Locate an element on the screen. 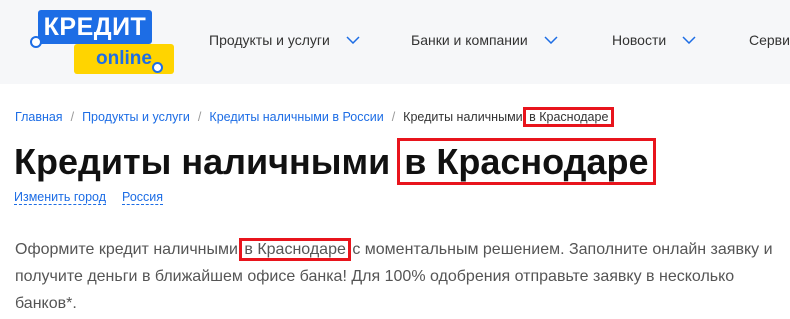 Image resolution: width=790 pixels, height=319 pixels. page-title-prefix: Кредиты наличными is located at coordinates (207, 161).